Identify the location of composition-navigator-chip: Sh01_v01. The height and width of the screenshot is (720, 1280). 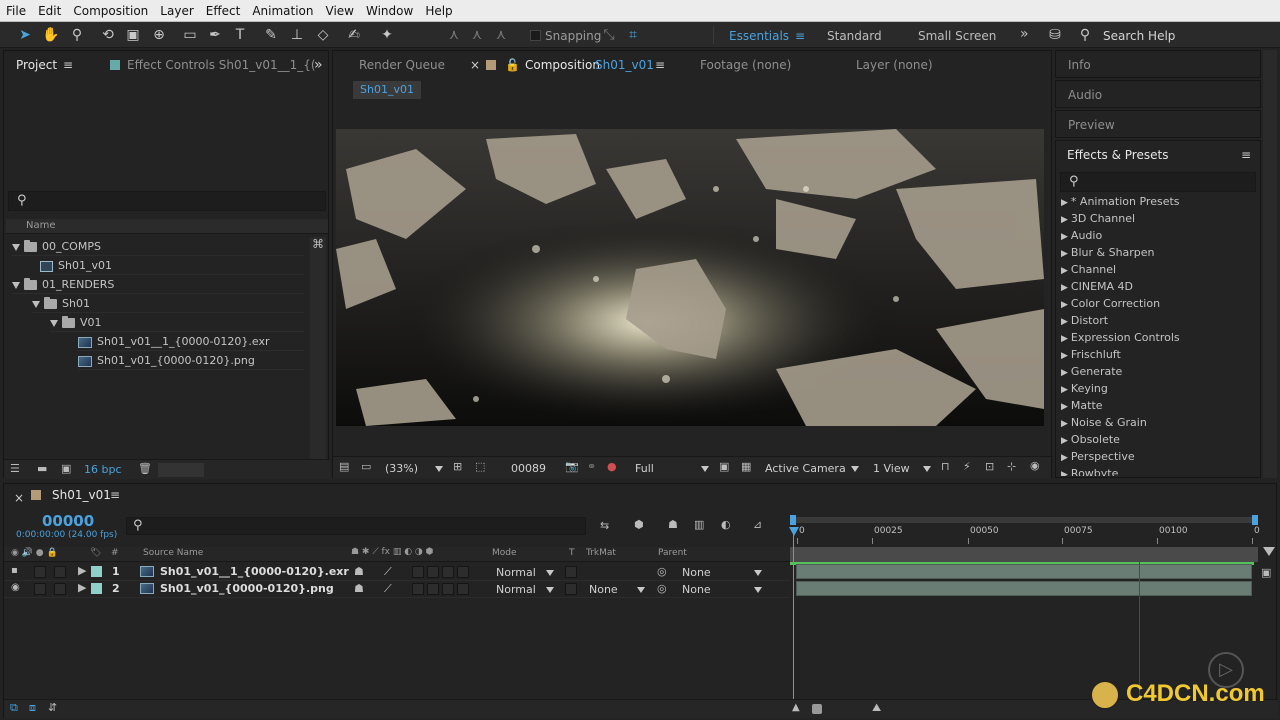
(387, 90).